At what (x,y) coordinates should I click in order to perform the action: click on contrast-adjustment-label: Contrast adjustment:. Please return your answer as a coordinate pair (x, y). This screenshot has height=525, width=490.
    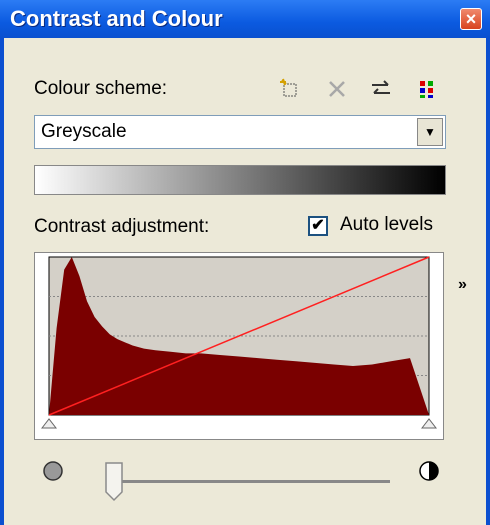
    Looking at the image, I should click on (122, 226).